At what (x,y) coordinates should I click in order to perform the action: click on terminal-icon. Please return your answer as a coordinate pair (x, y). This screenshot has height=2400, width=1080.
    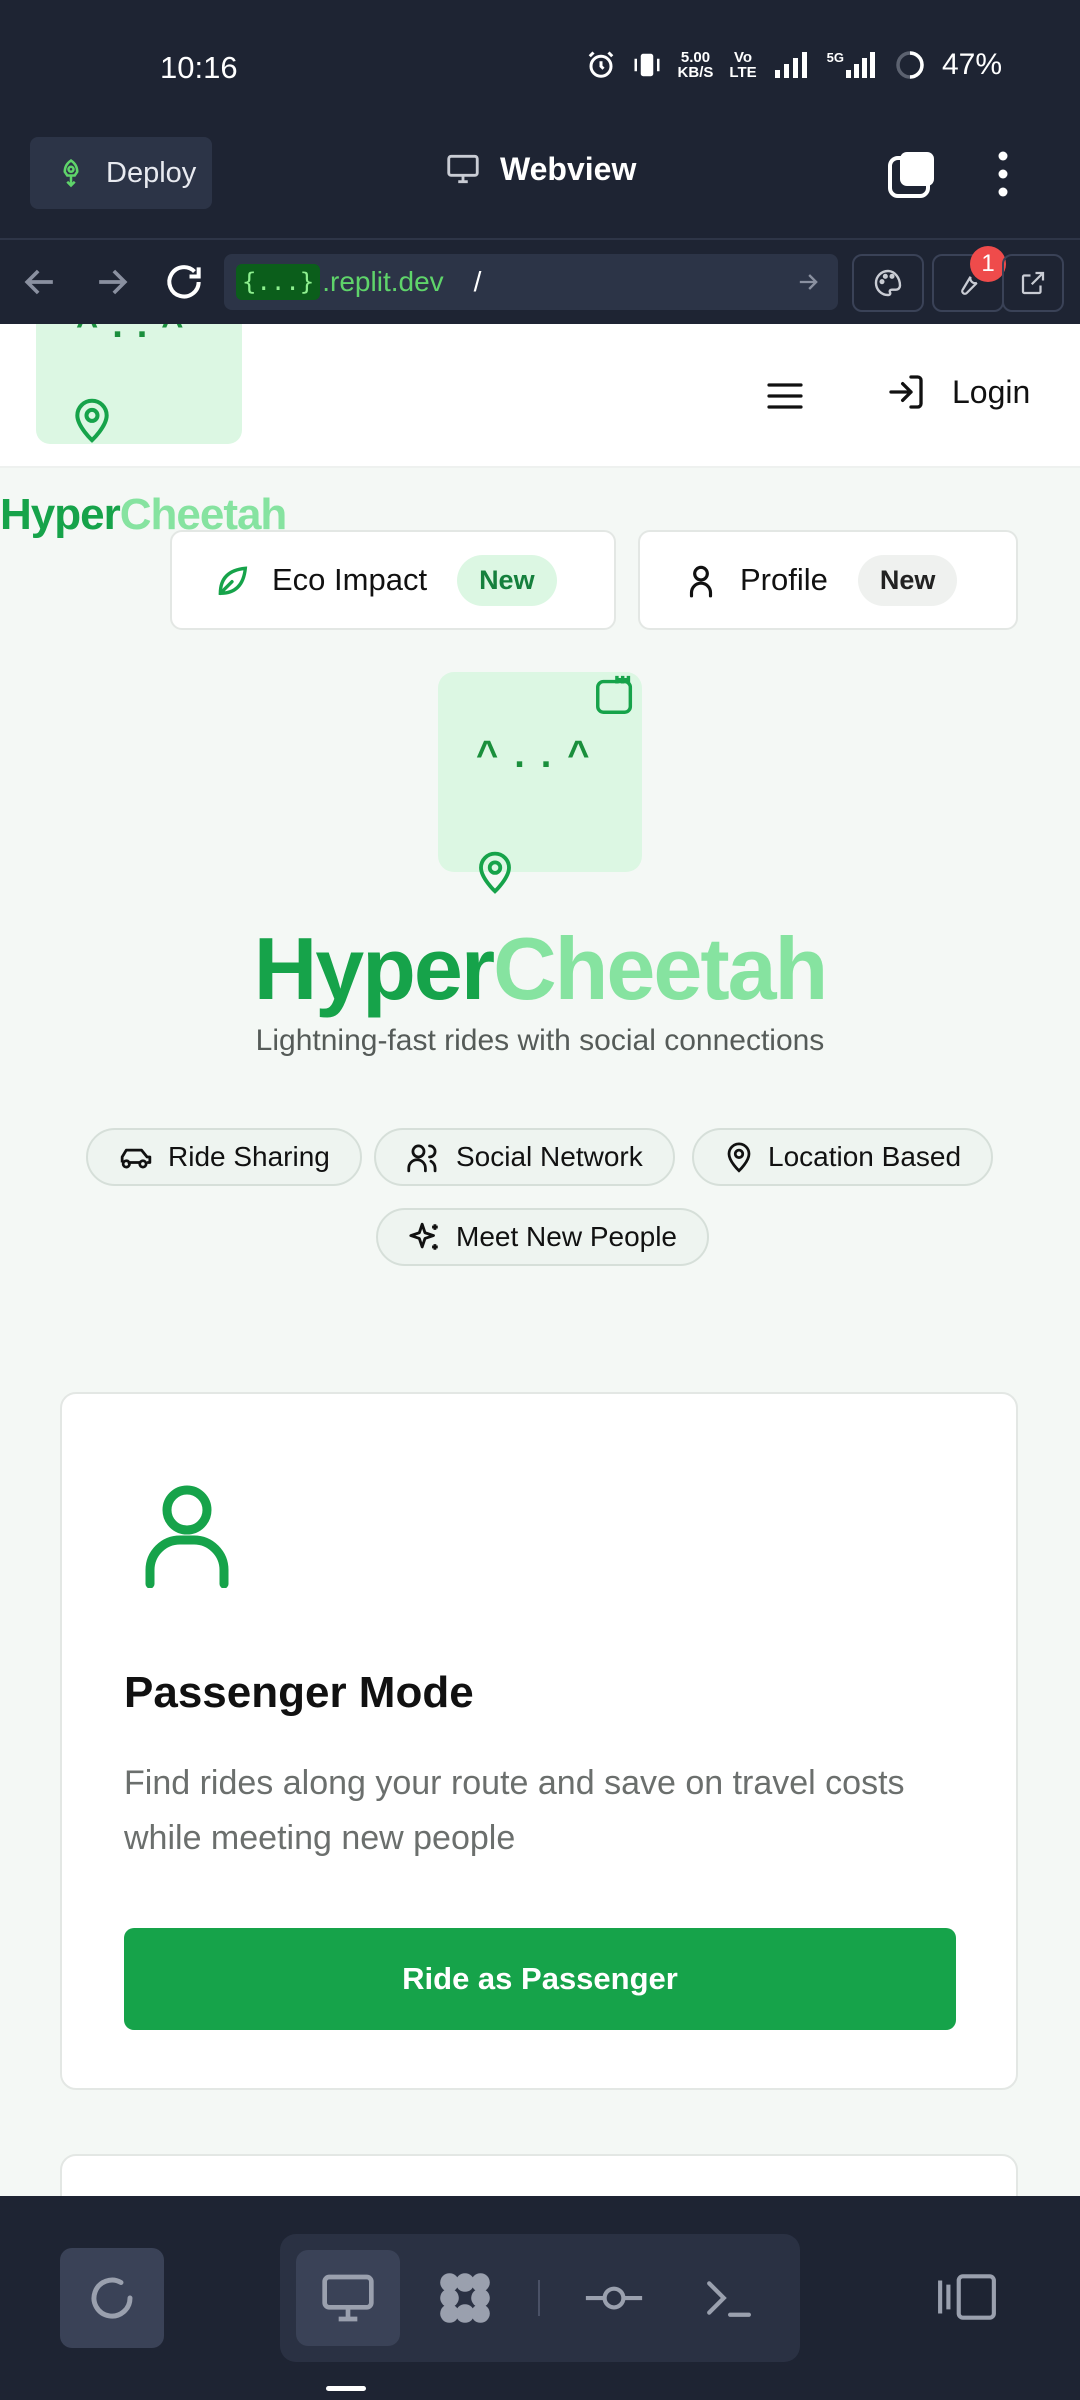
    Looking at the image, I should click on (729, 2299).